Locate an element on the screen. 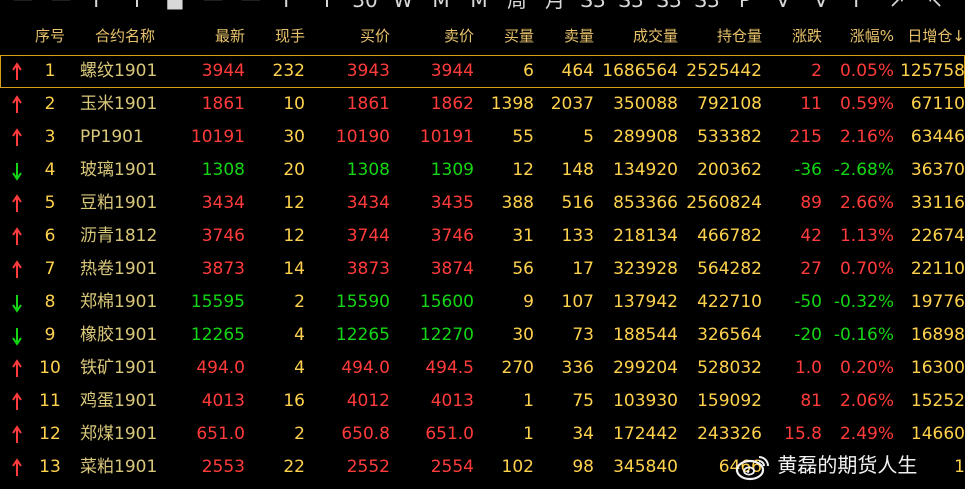 The image size is (965, 489). toolbar-button-16: S3 is located at coordinates (593, 5).